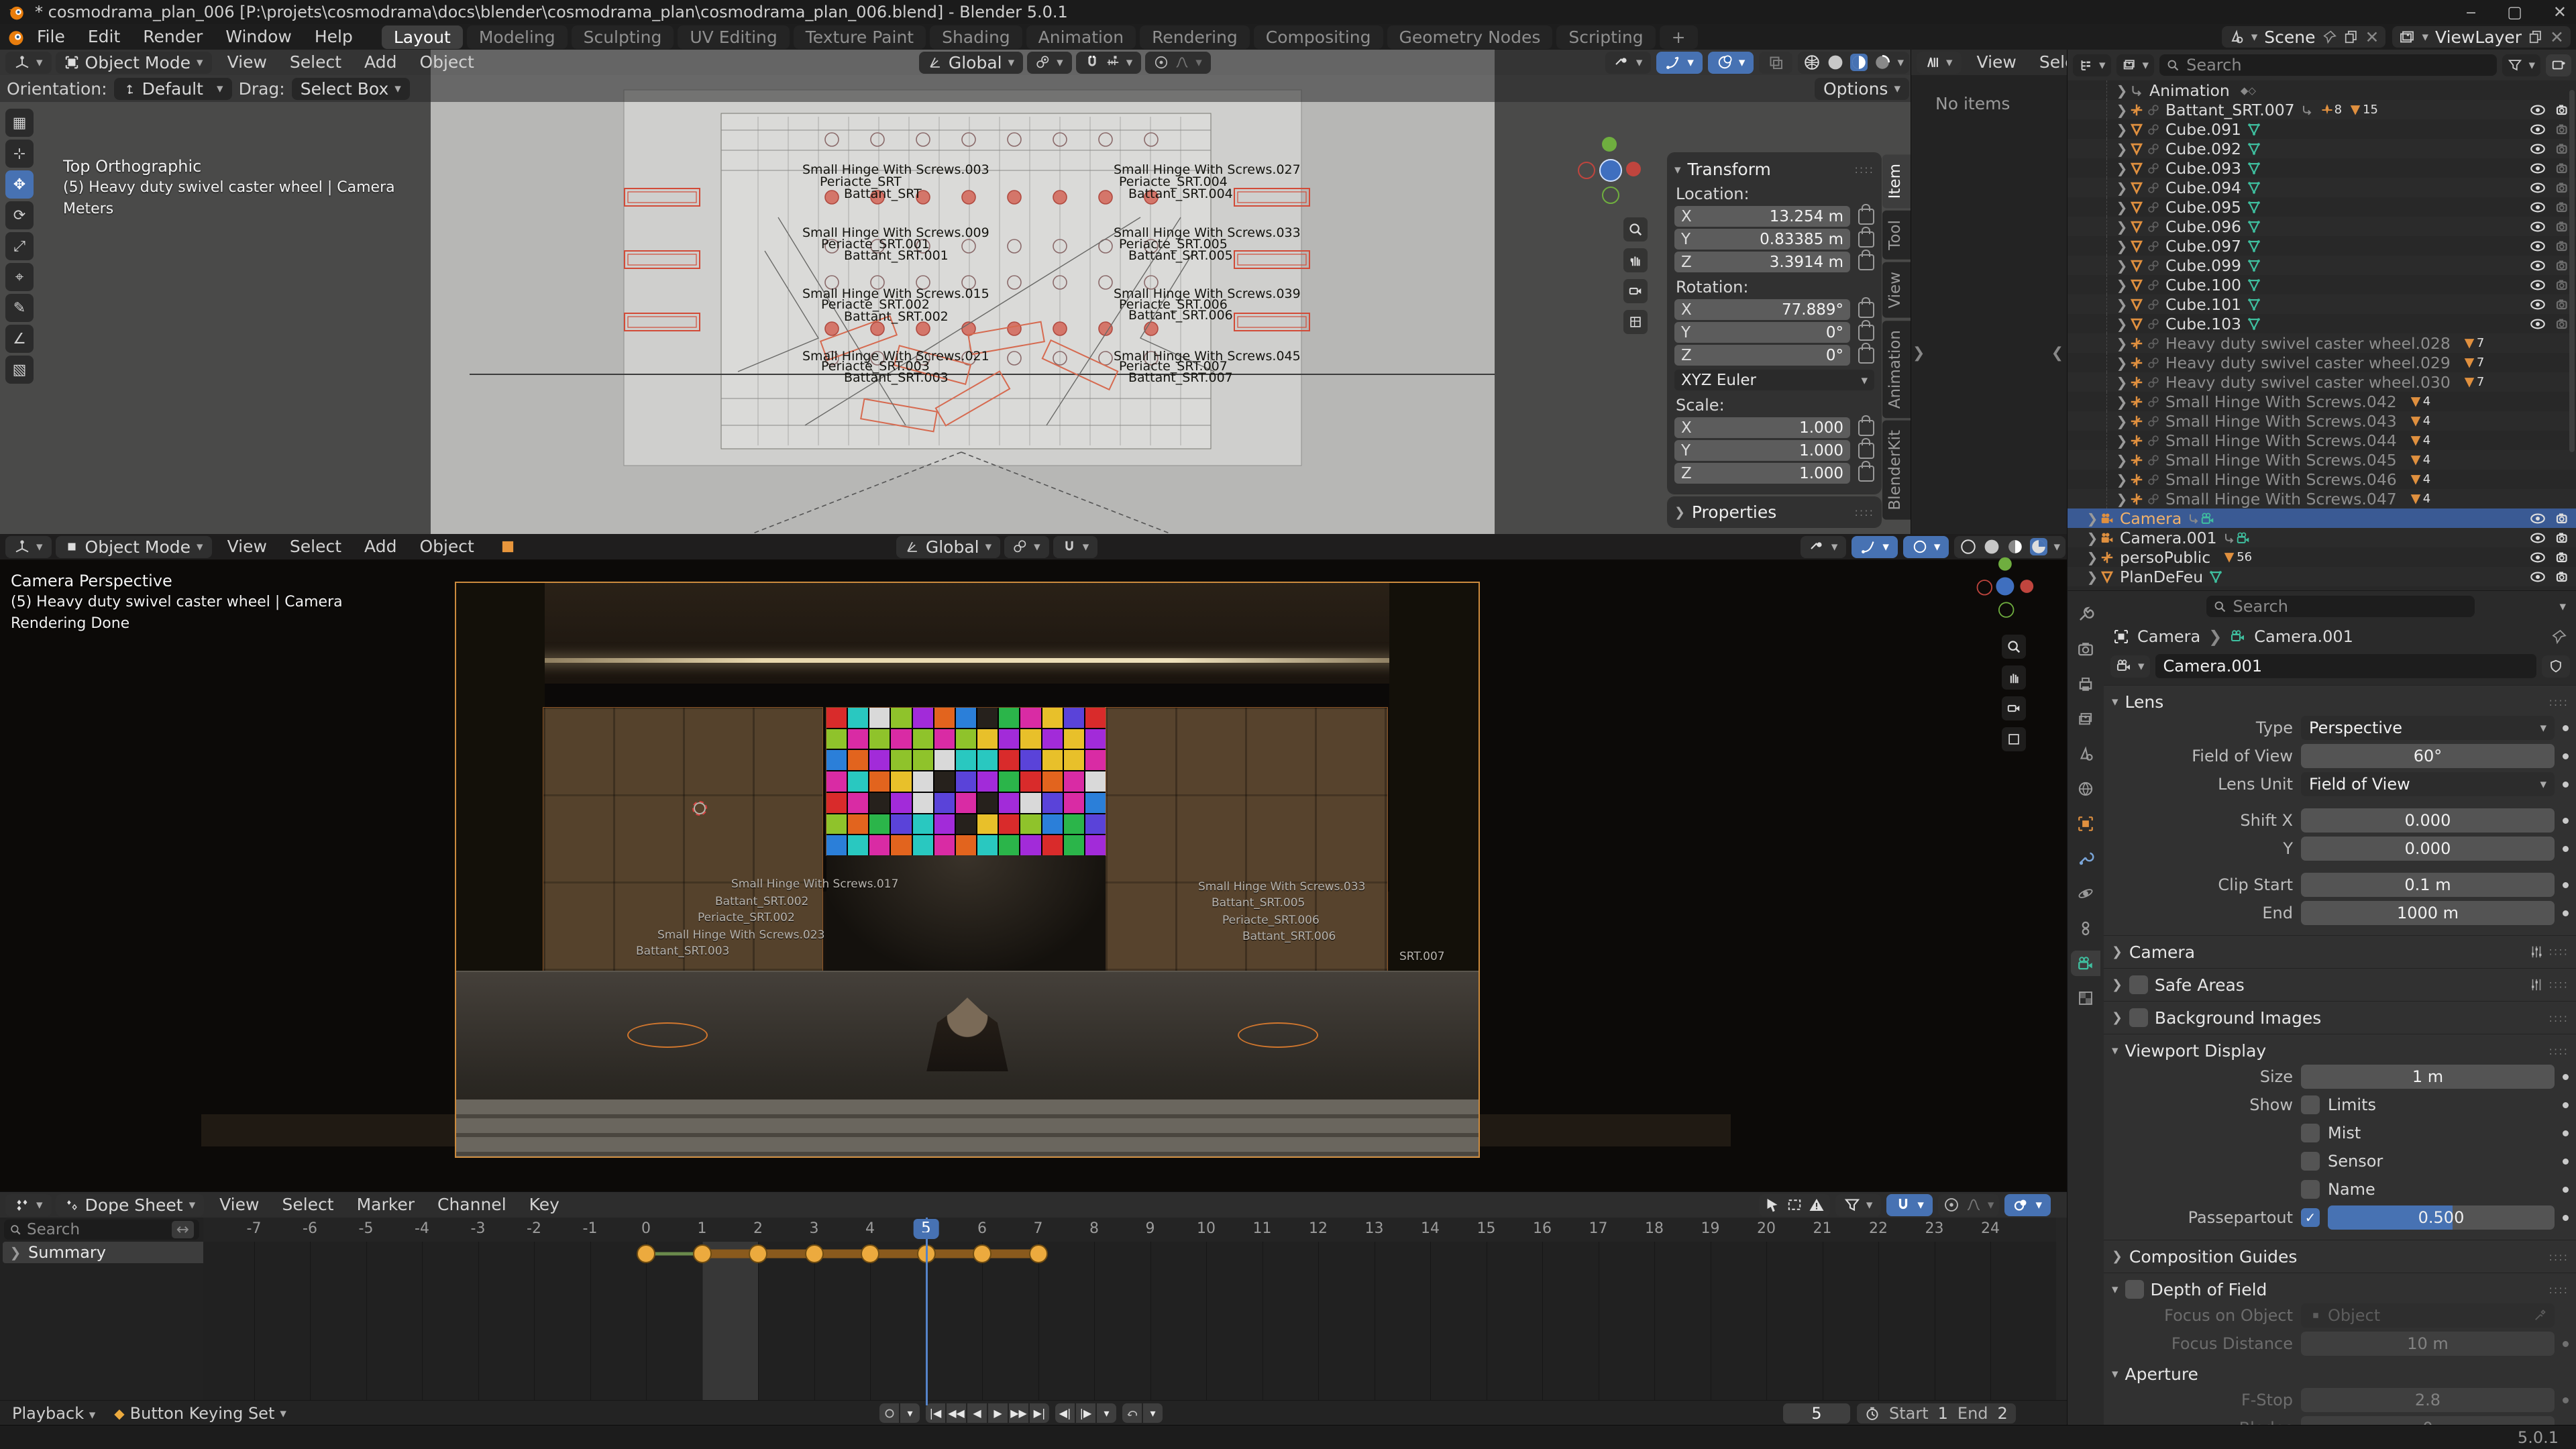  What do you see at coordinates (258, 36) in the screenshot?
I see `menu-window: Window` at bounding box center [258, 36].